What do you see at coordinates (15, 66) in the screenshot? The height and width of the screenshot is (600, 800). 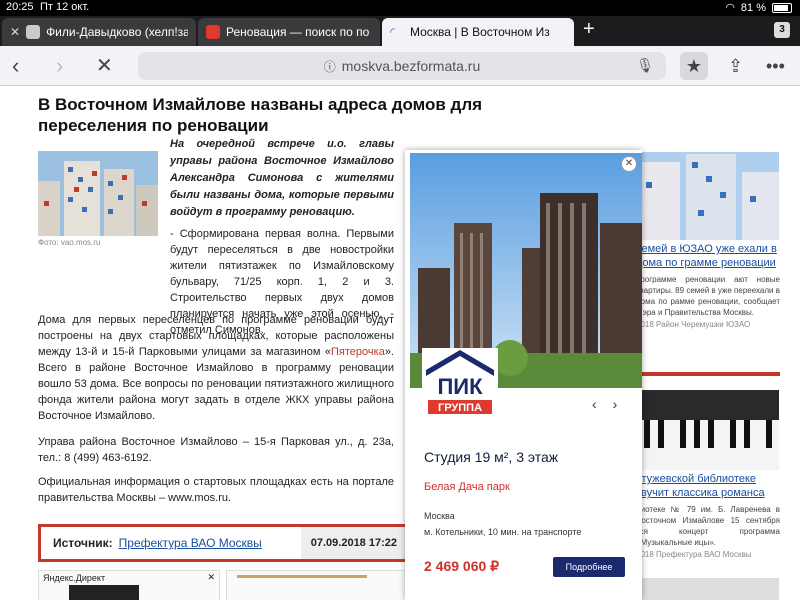 I see `back-icon: ‹` at bounding box center [15, 66].